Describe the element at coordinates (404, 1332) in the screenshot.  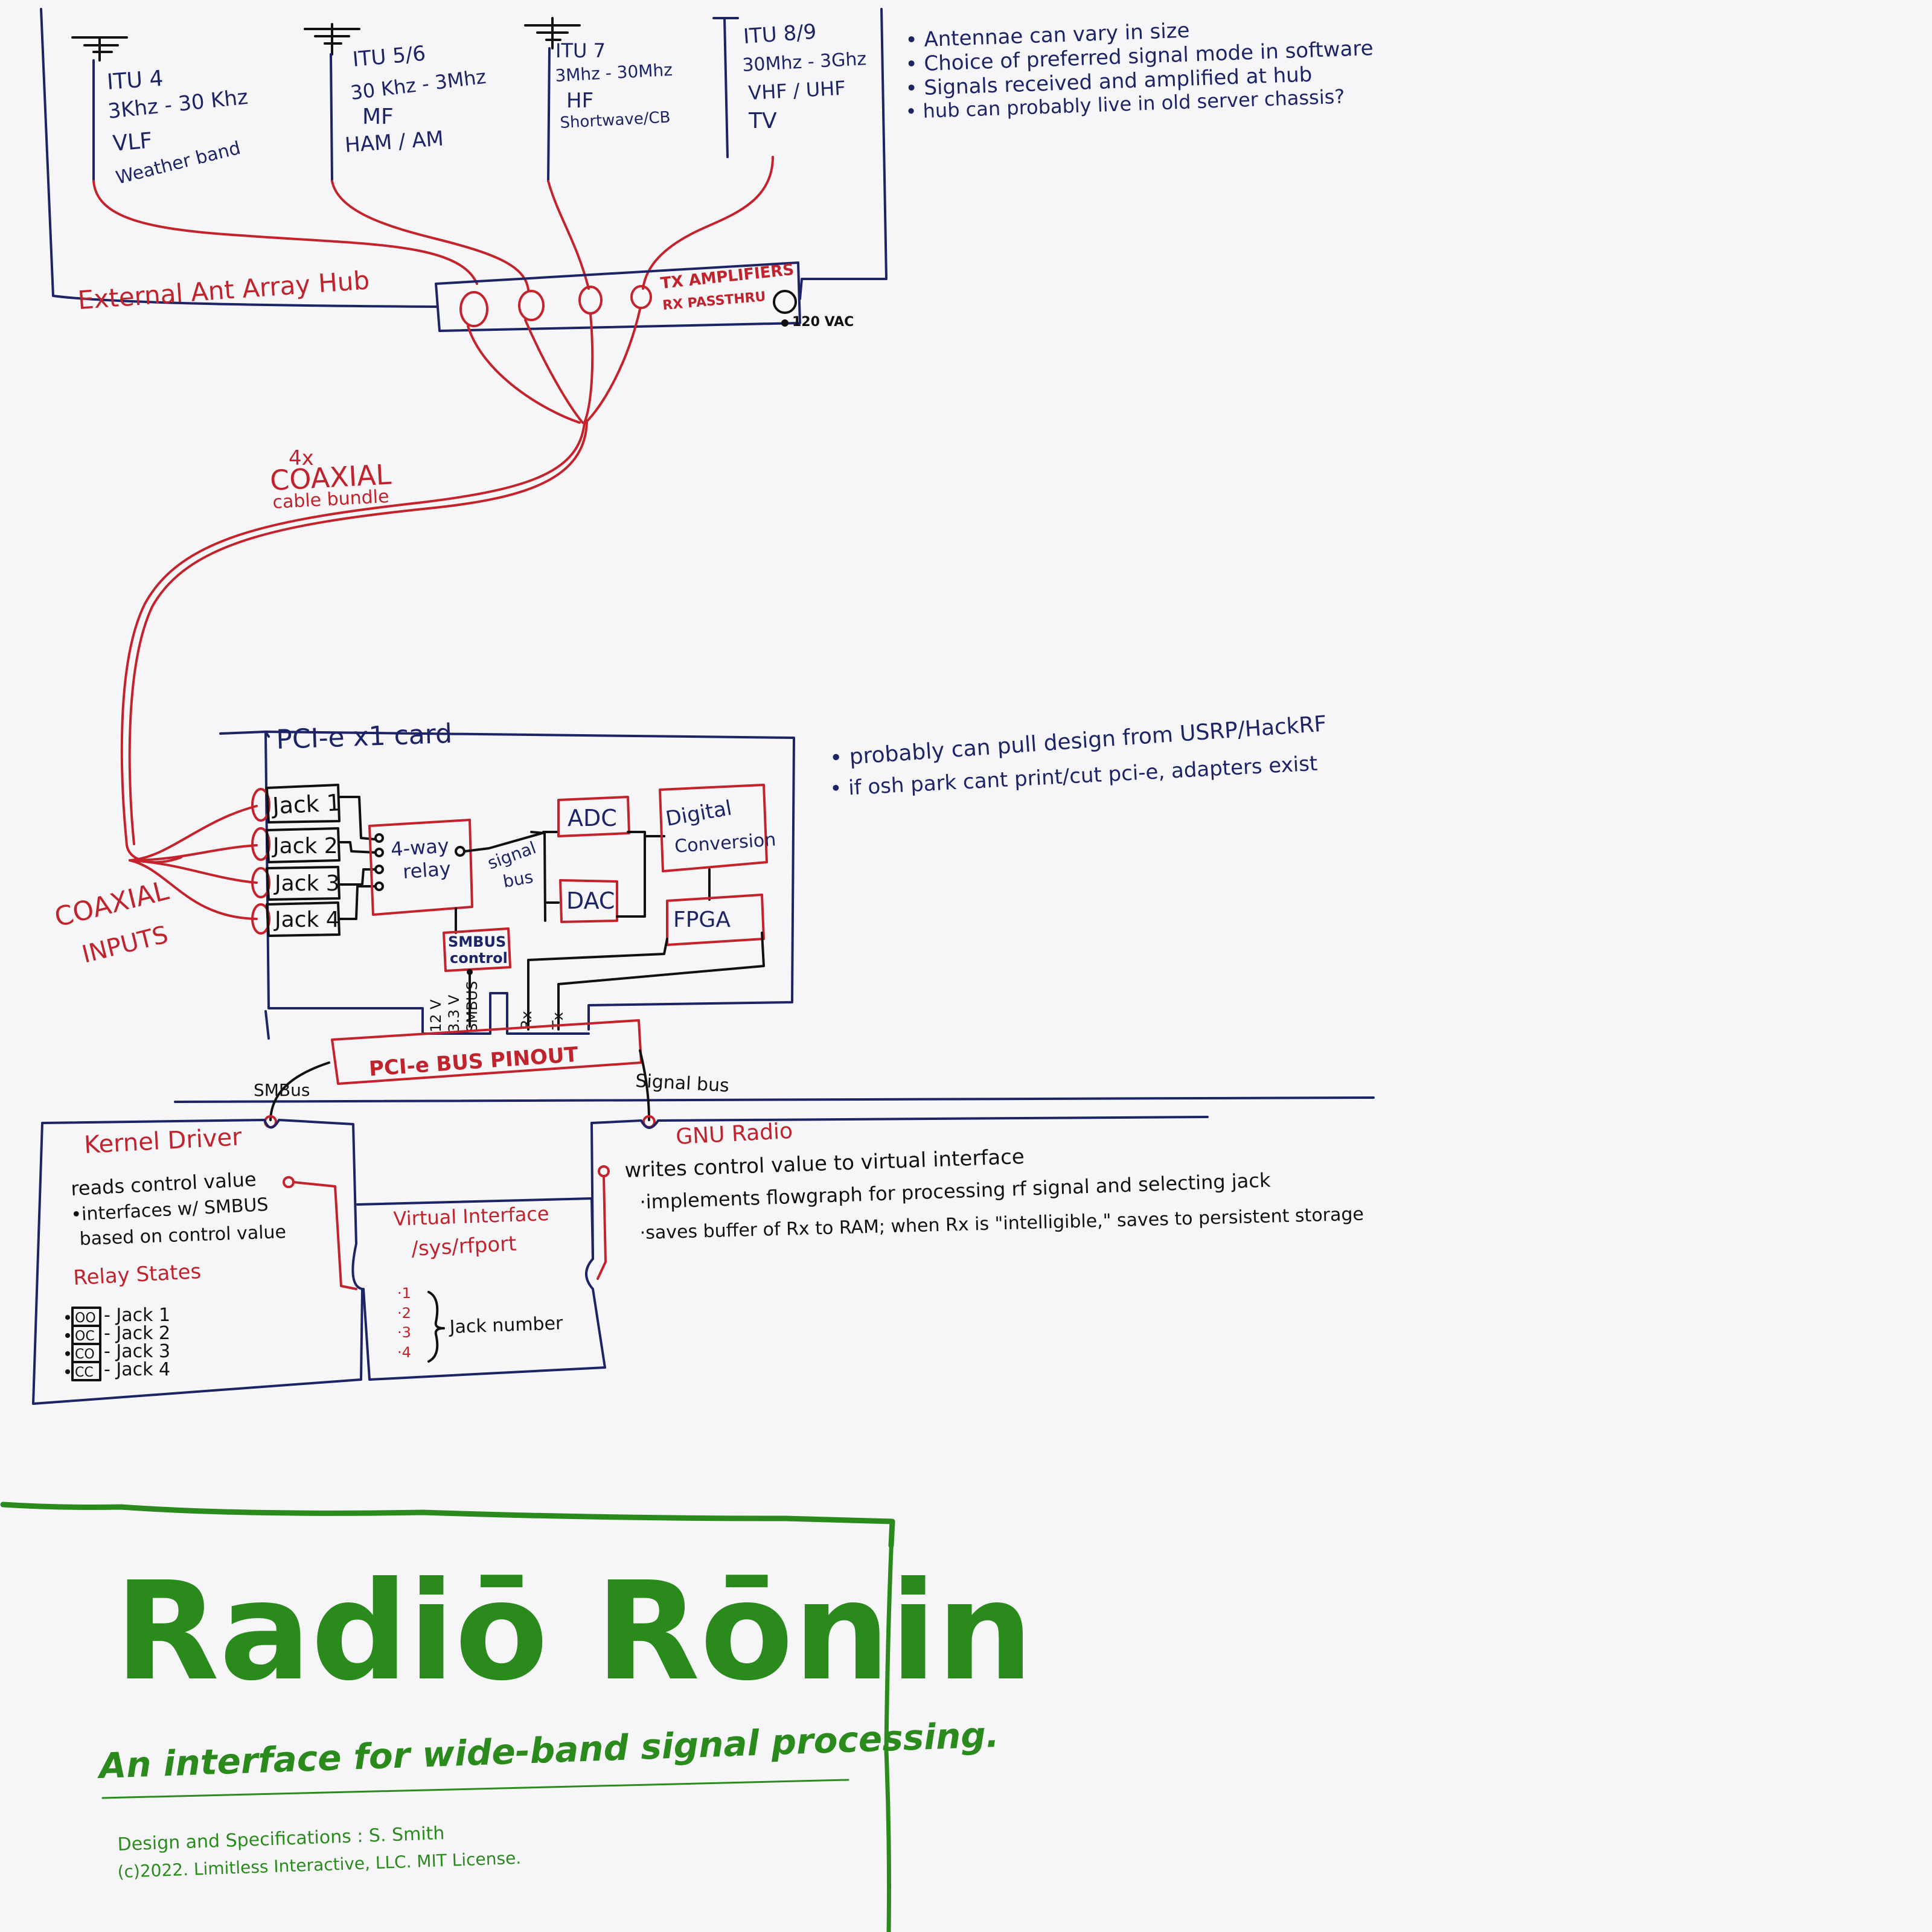
I see `virtual-value-3: ·3` at that location.